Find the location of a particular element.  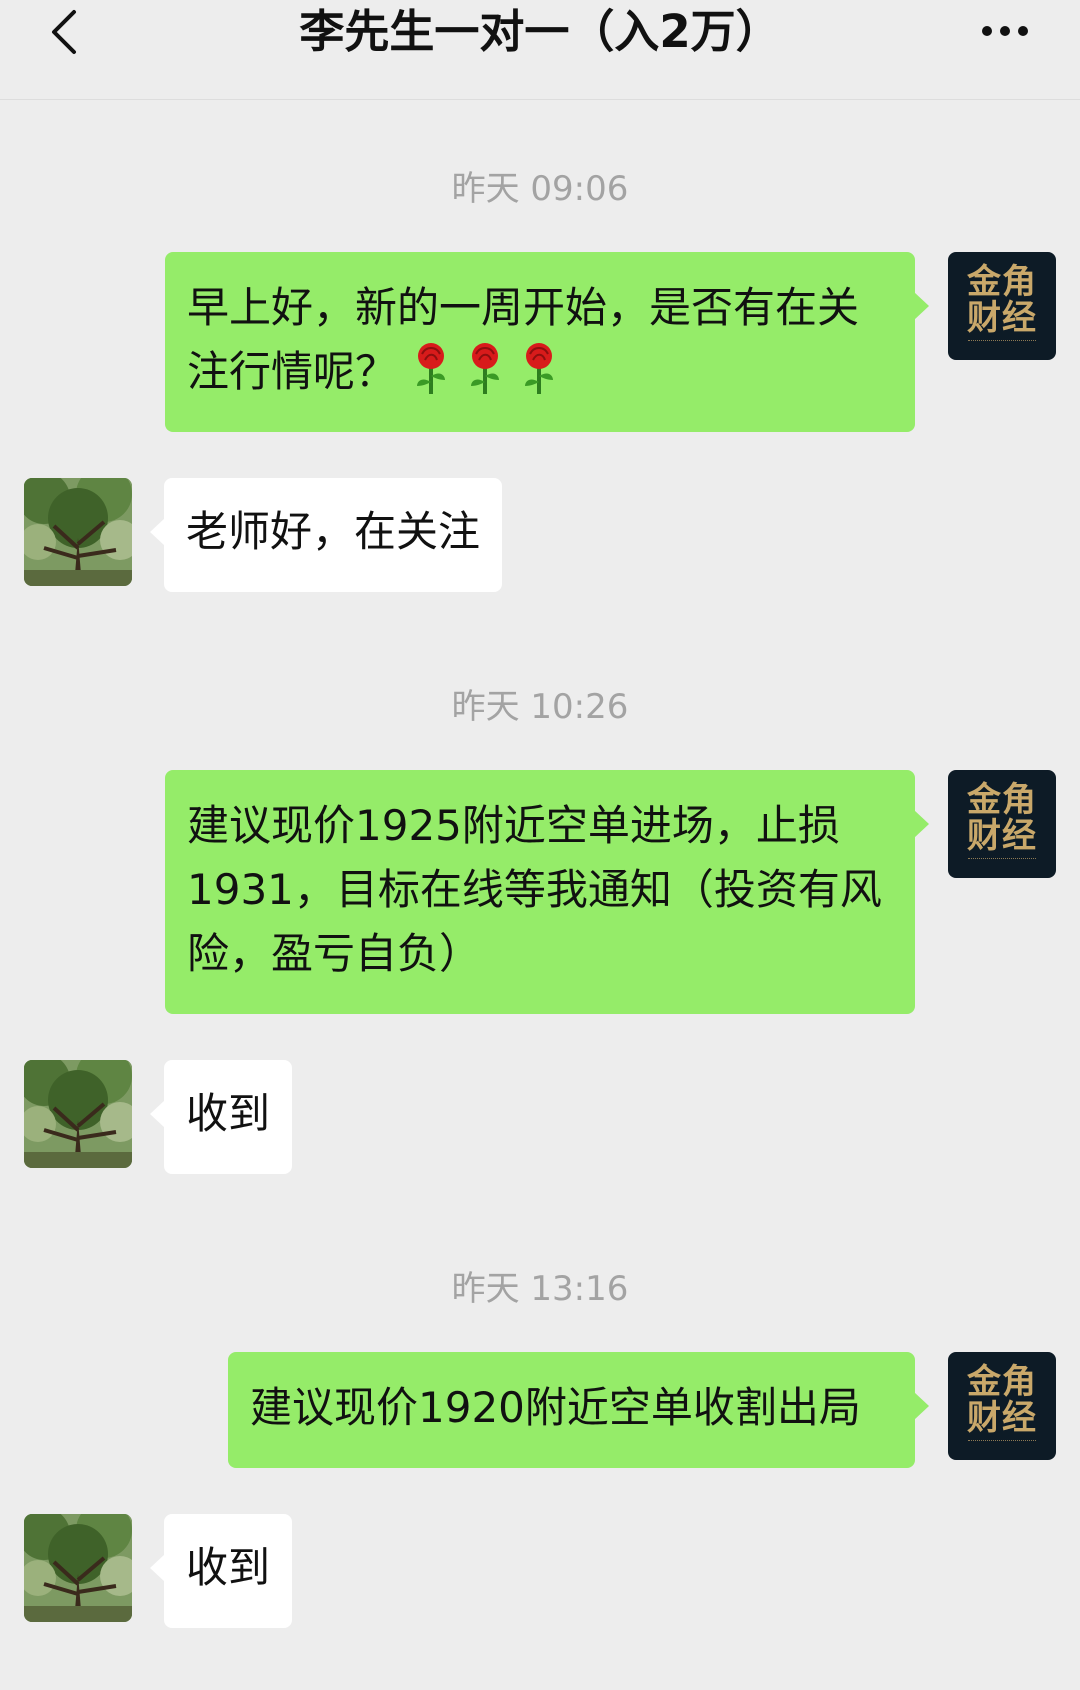

more-options-button is located at coordinates (1005, 31).